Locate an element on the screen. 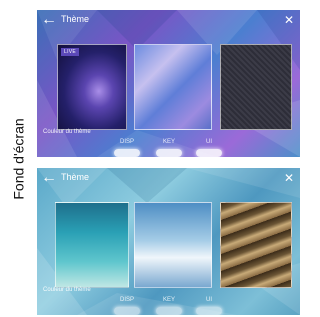  wallpaper-thumb-clouds is located at coordinates (173, 245).